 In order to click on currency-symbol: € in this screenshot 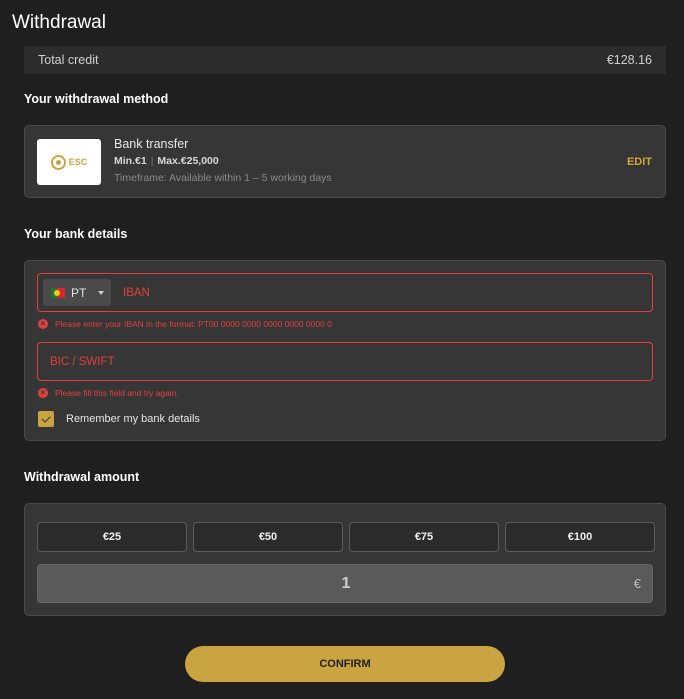, I will do `click(637, 583)`.